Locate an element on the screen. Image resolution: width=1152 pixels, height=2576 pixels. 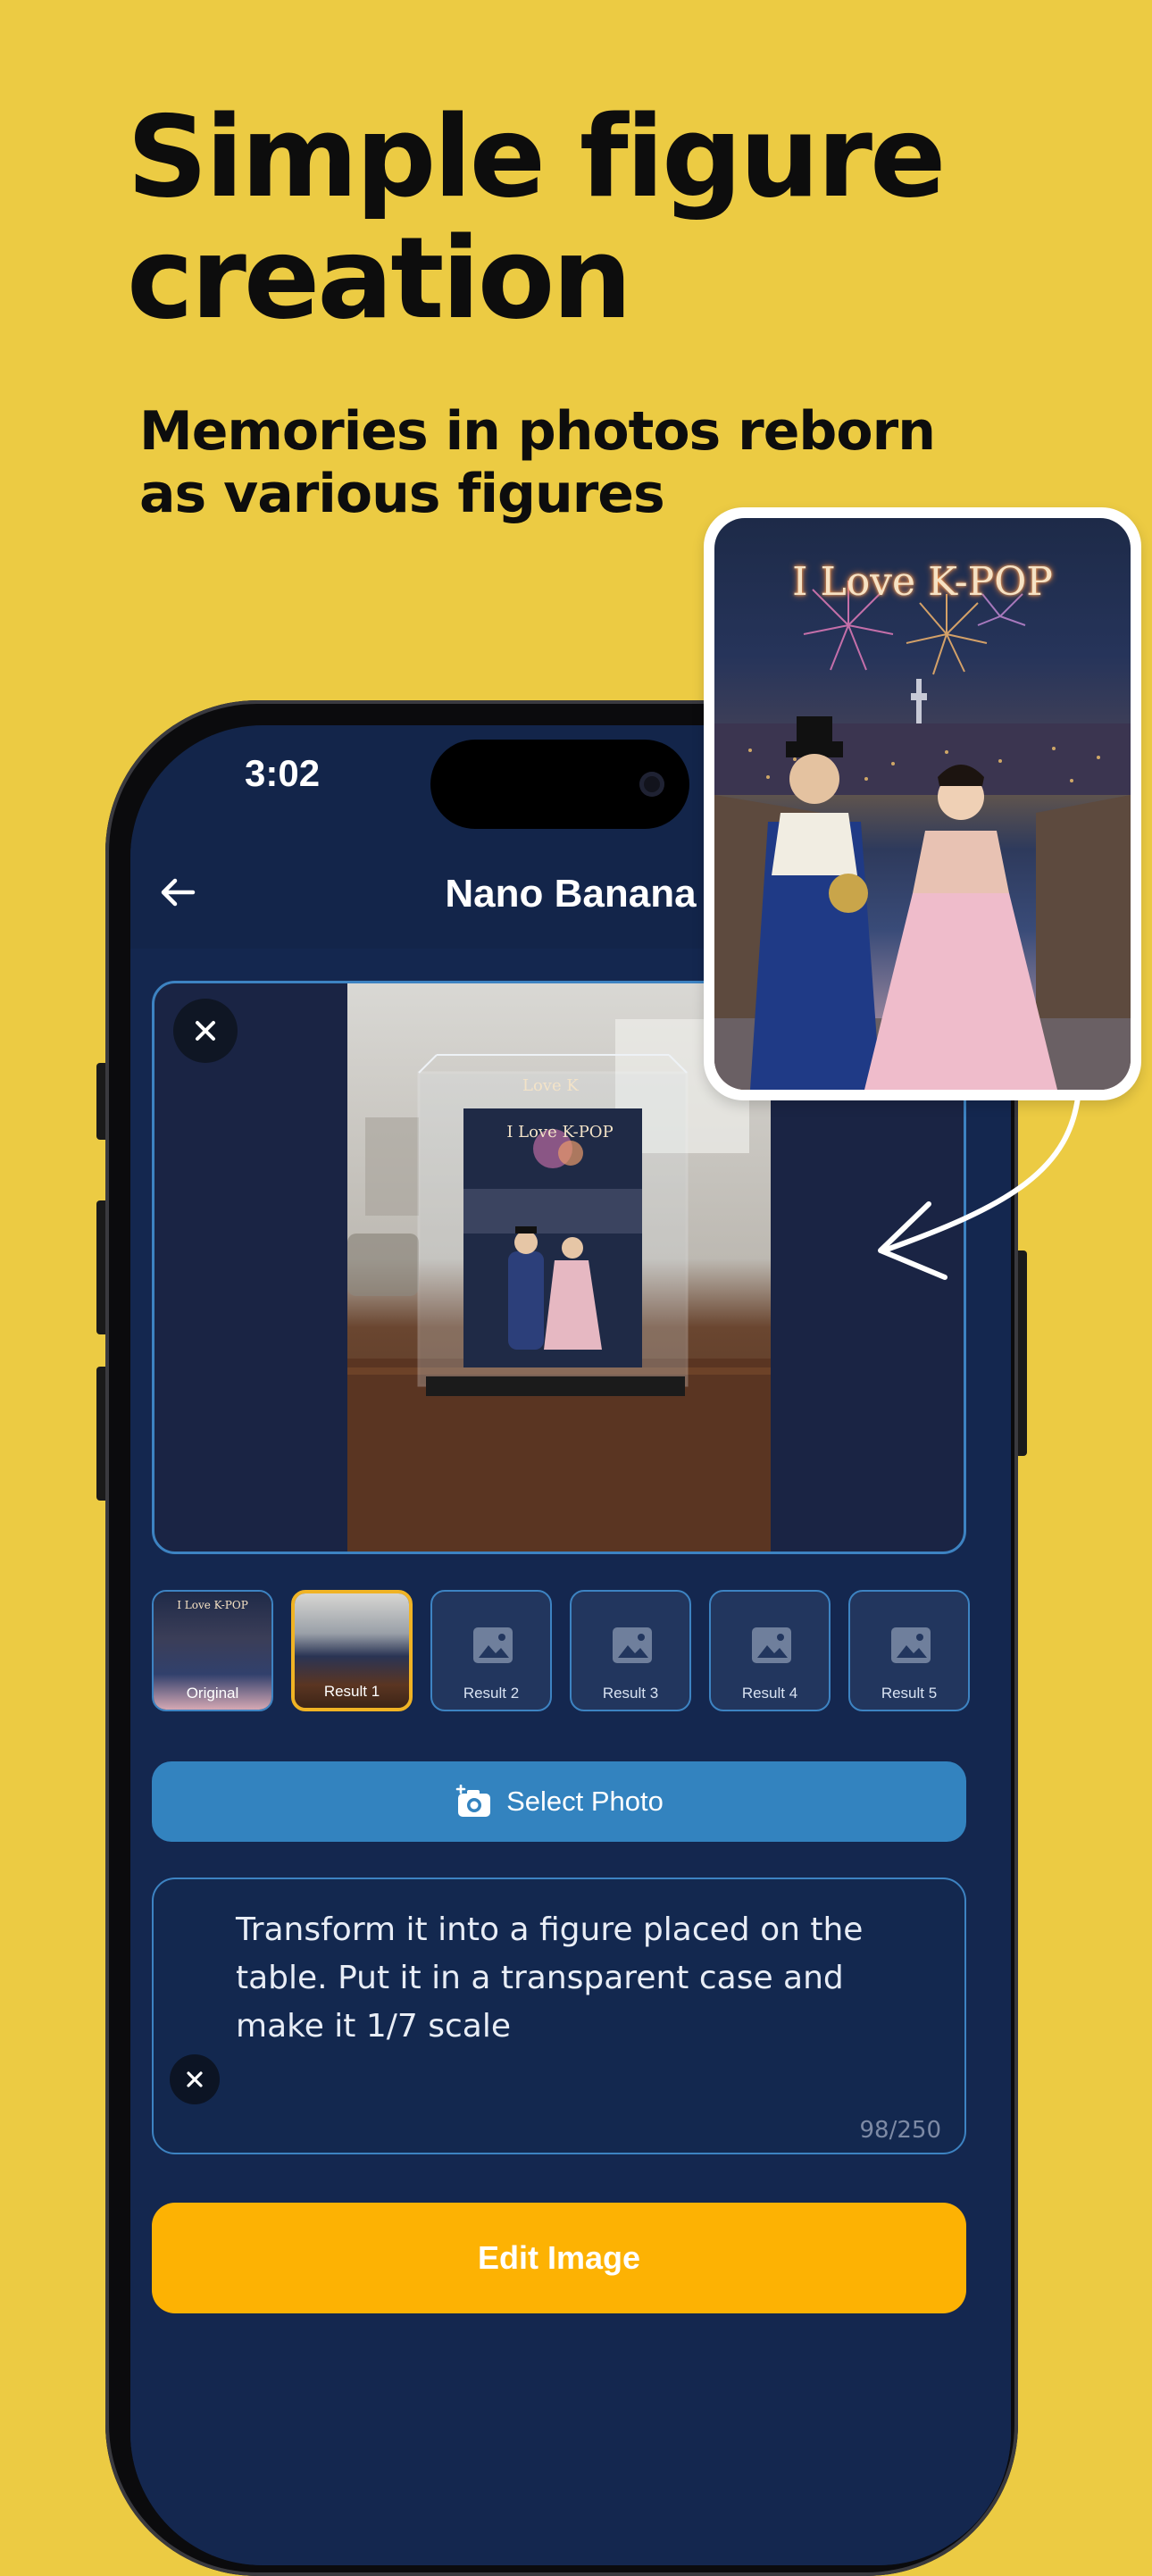
status-time: 3:02 is located at coordinates (283, 773).